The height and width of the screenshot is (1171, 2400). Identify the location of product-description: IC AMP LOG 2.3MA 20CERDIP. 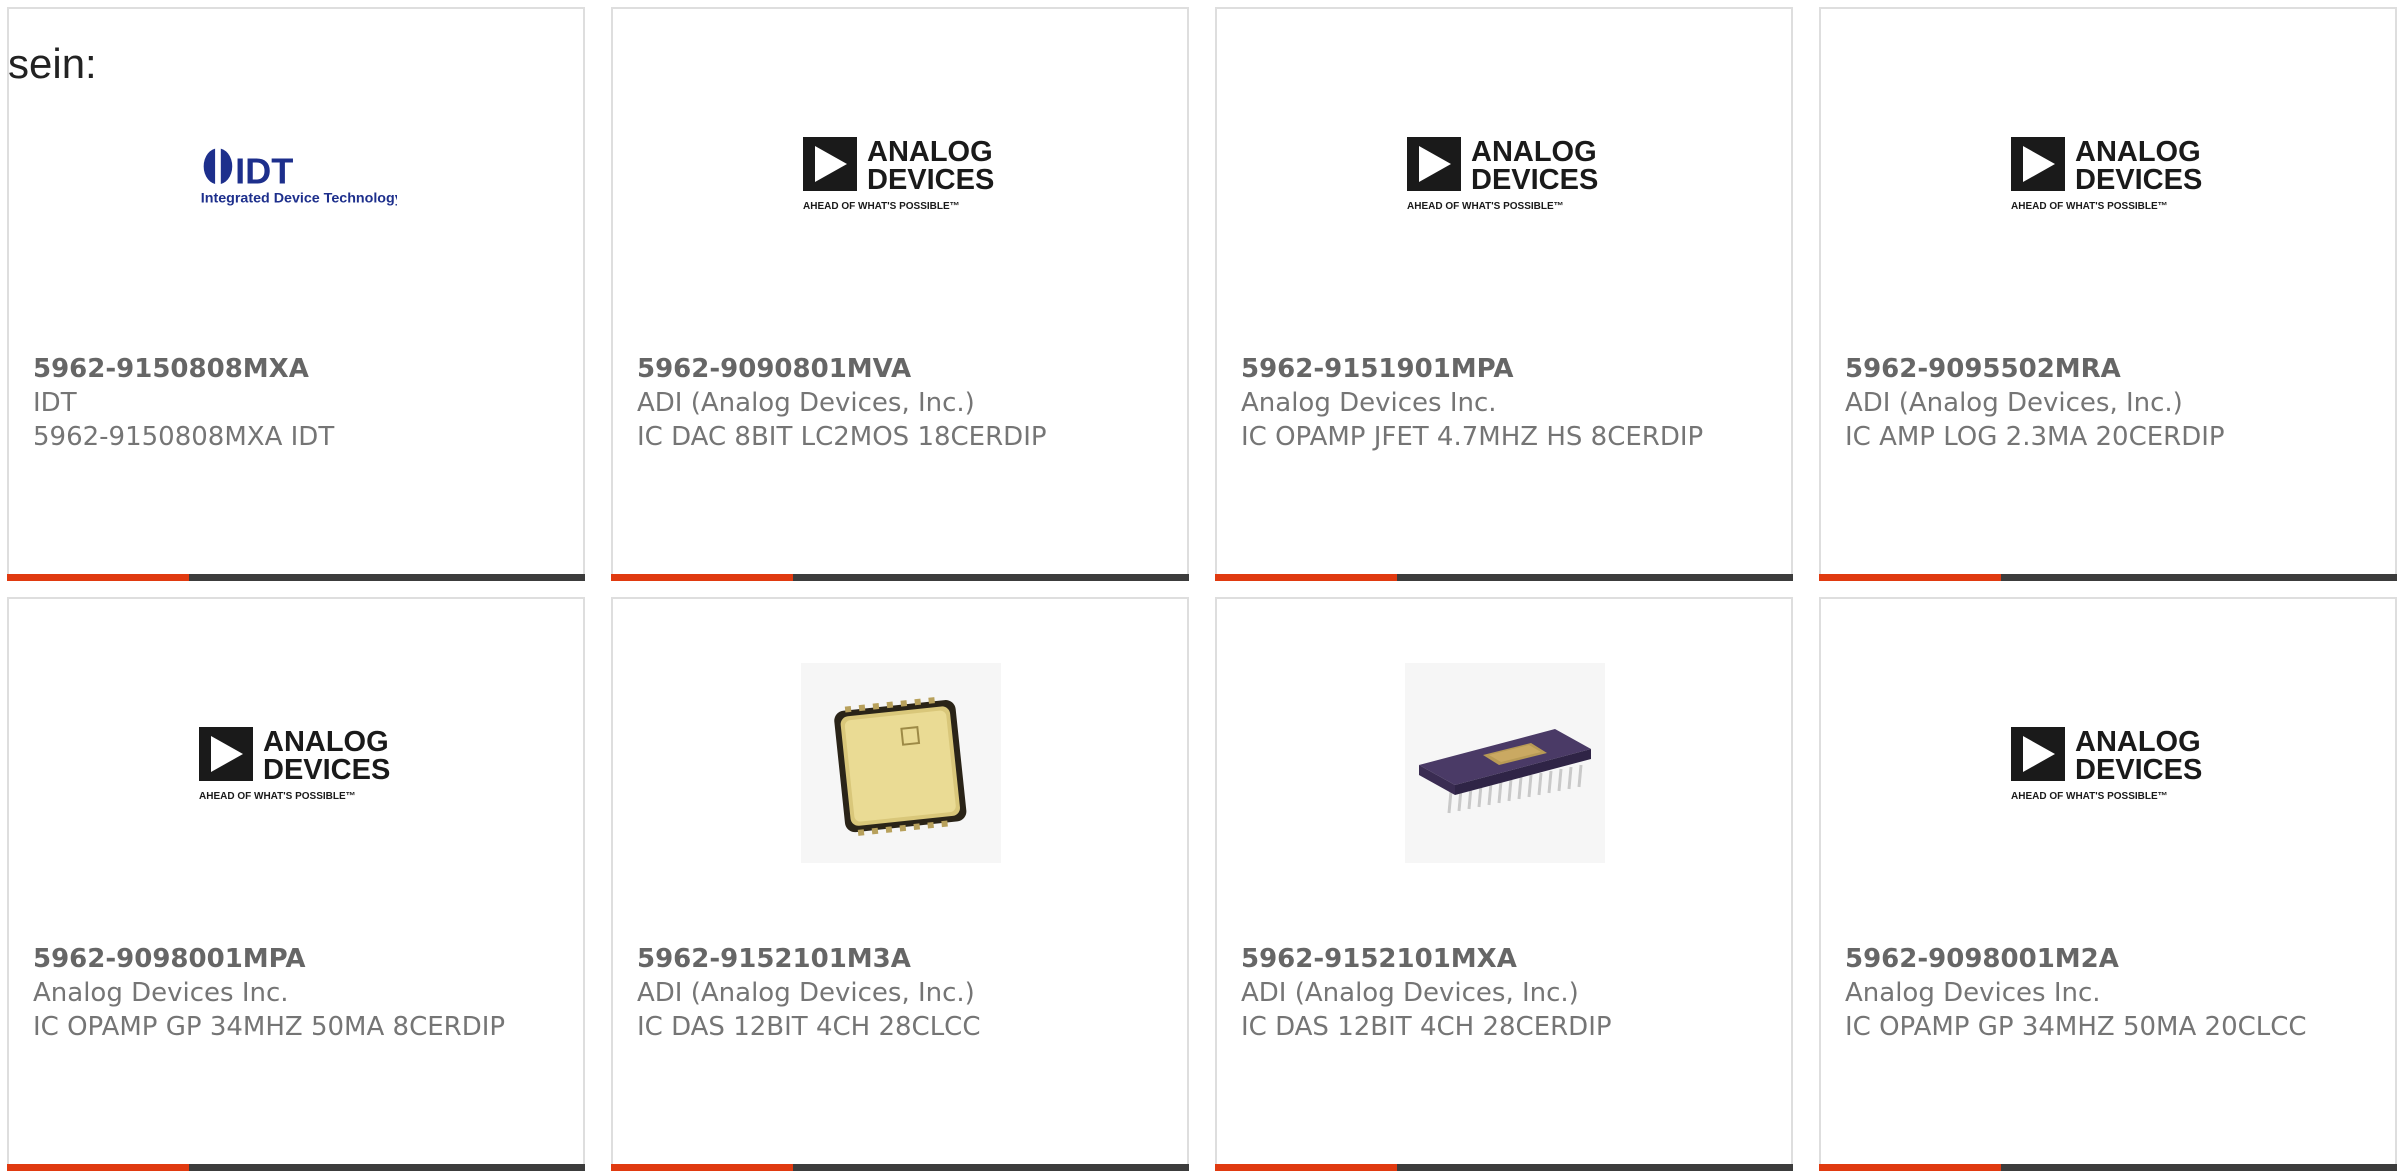
(2035, 437).